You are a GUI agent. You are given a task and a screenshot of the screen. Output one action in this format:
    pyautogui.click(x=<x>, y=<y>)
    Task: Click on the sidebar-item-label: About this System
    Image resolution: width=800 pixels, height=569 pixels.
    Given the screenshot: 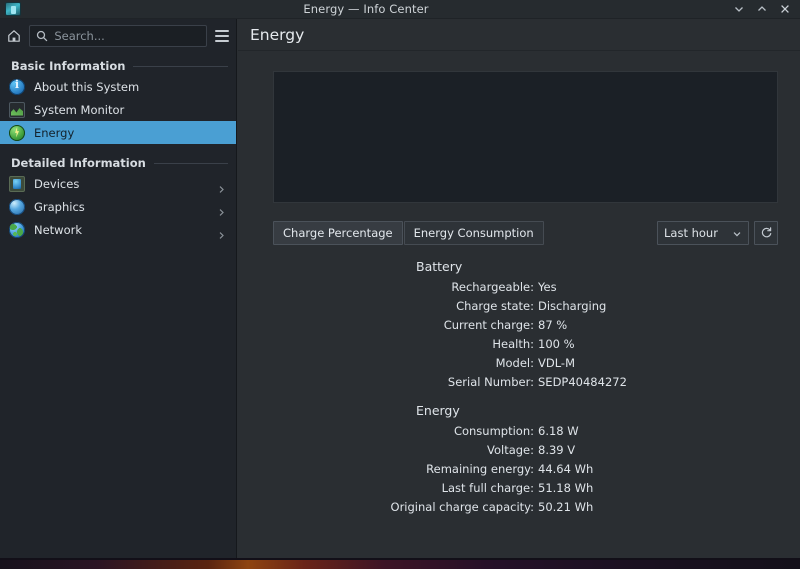 What is the action you would take?
    pyautogui.click(x=87, y=86)
    